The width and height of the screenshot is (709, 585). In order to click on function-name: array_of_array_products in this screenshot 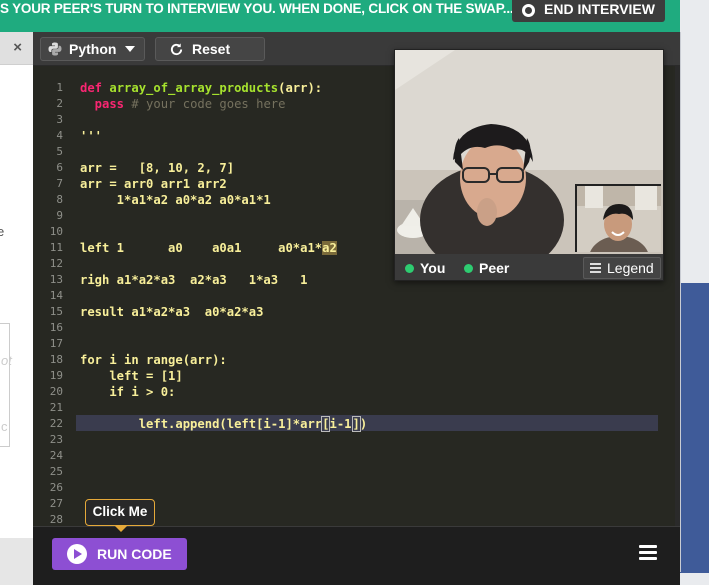, I will do `click(194, 88)`.